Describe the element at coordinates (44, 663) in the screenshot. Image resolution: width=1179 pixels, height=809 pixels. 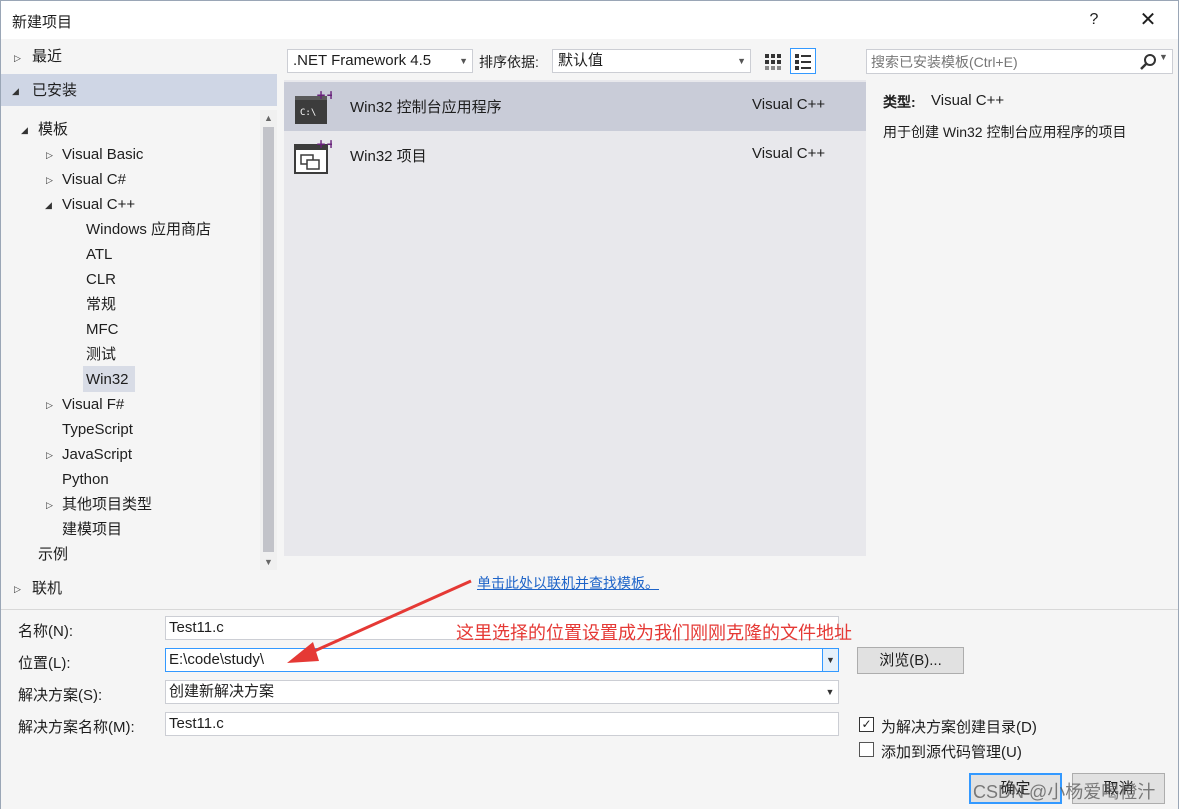
I see `location-label: 位置(L):` at that location.